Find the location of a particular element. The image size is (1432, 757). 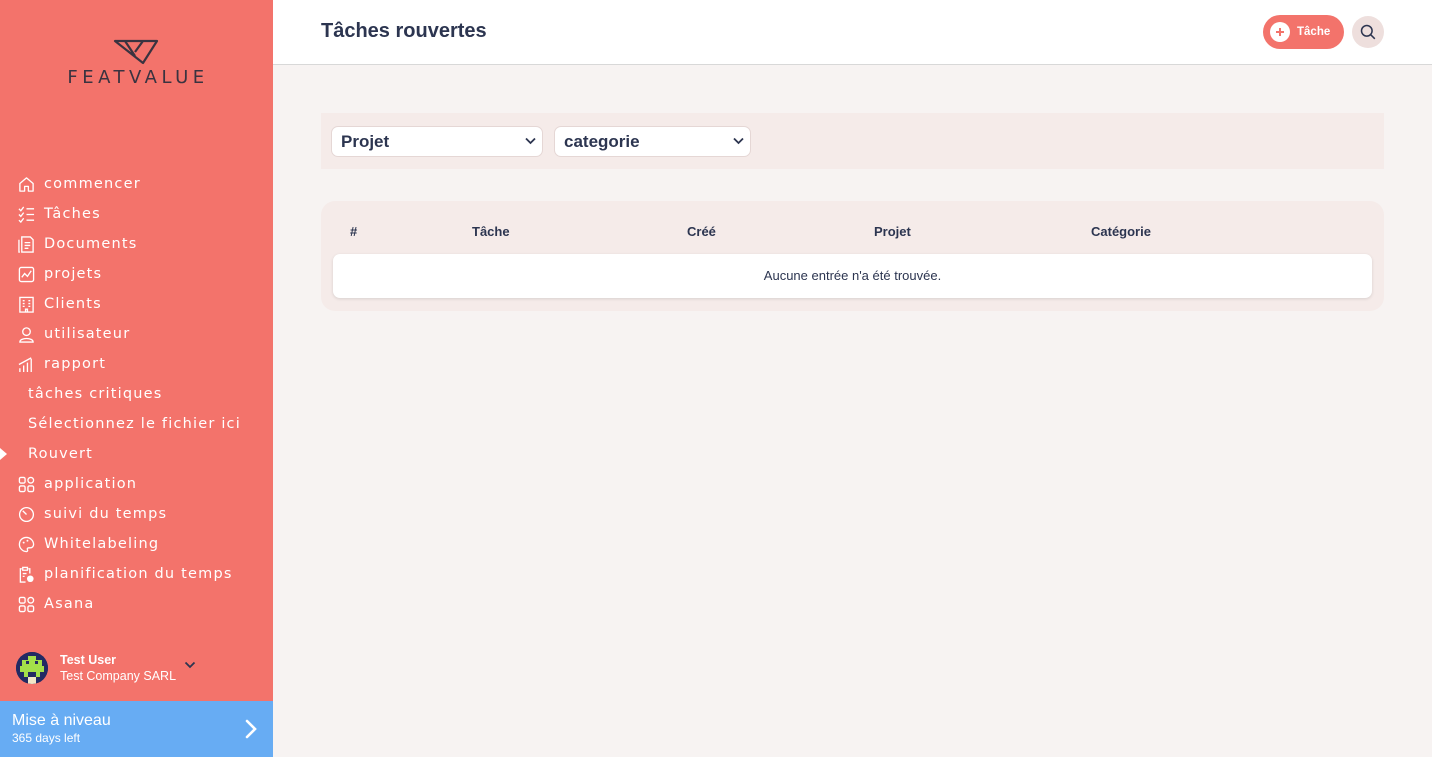

upgrade-title: Mise à niveau is located at coordinates (61, 720).